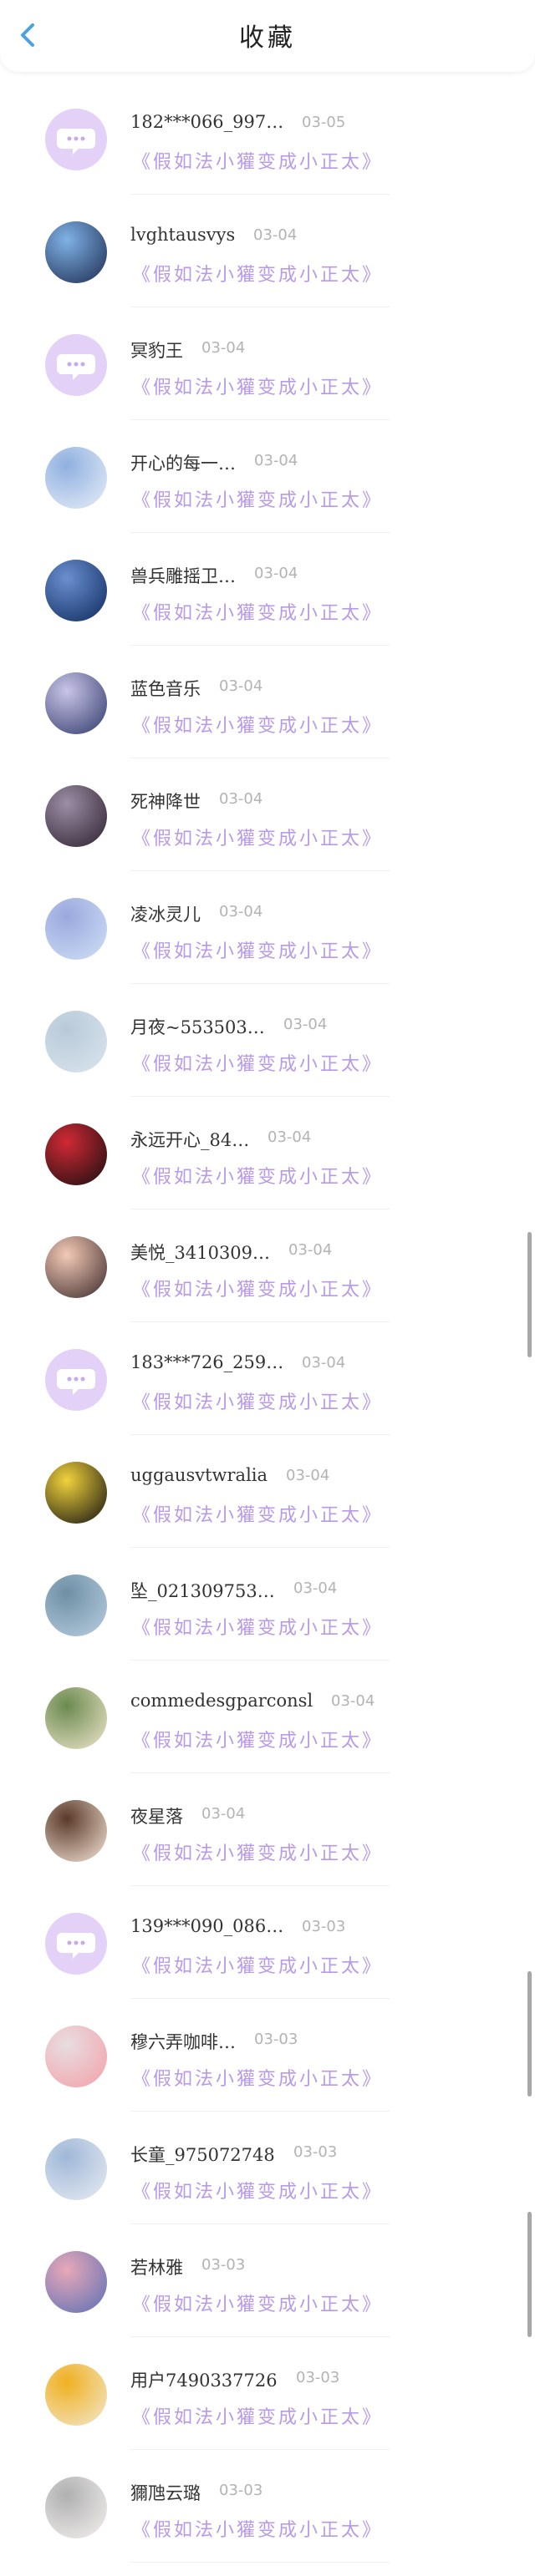 The height and width of the screenshot is (2576, 535). I want to click on list-item: 用户7490337726 03-03 《假如法小獾变成小正太》, so click(267, 2406).